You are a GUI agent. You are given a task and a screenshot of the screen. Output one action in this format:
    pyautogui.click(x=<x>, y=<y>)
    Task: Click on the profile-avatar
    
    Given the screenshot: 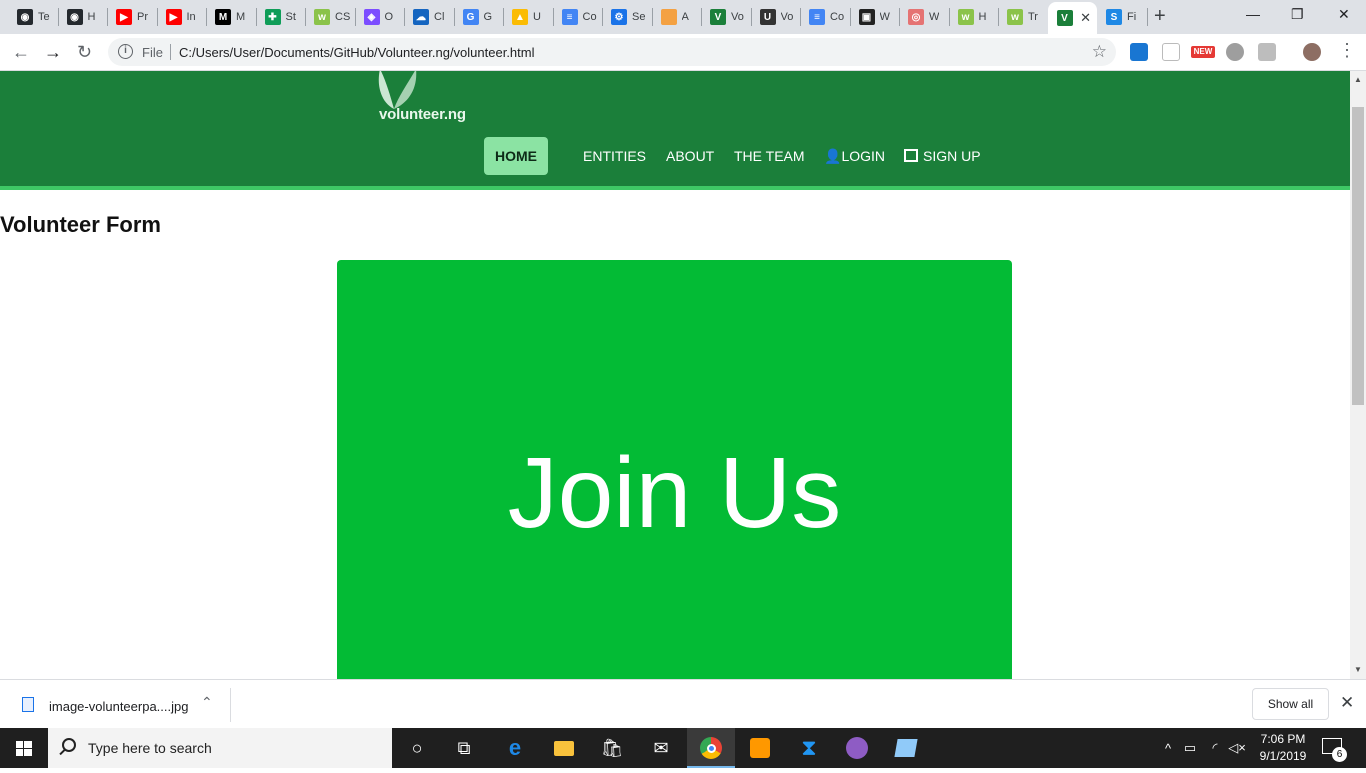 What is the action you would take?
    pyautogui.click(x=1312, y=52)
    